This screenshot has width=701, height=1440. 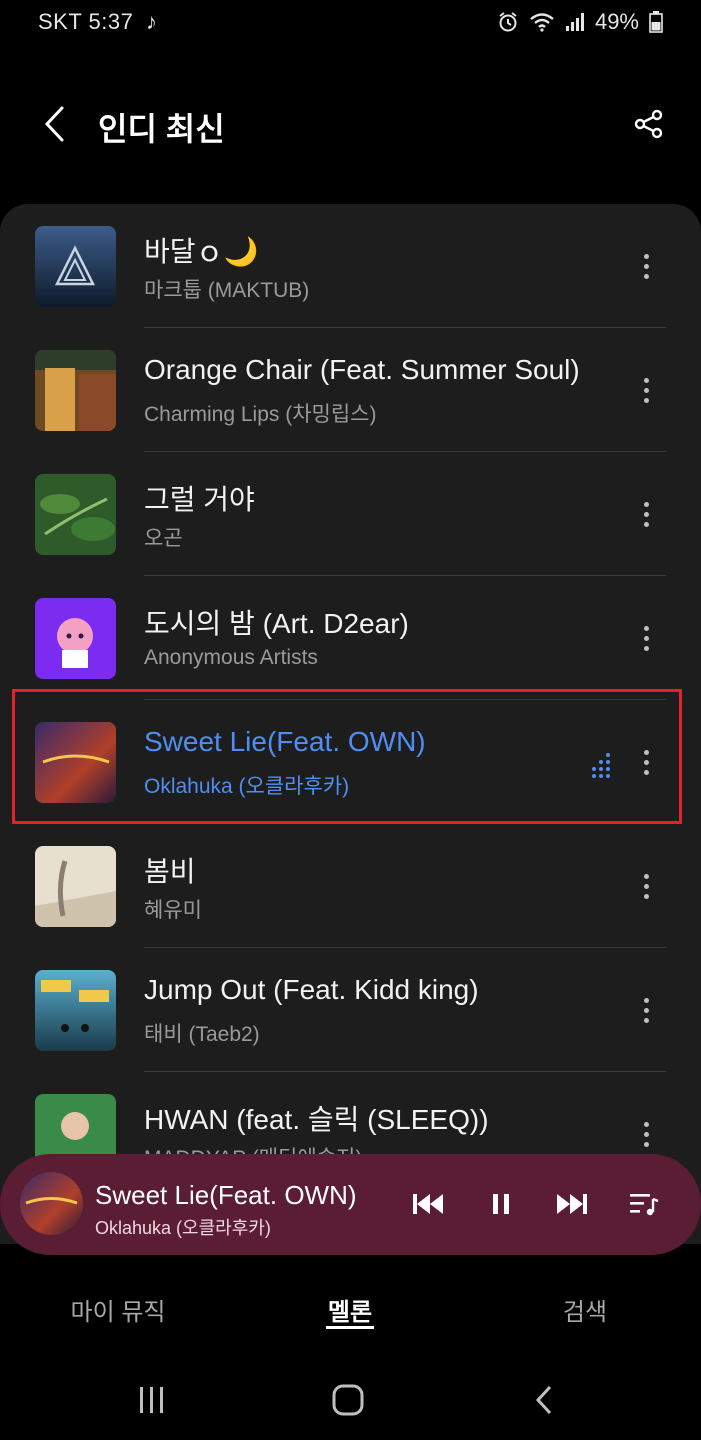 I want to click on now-playing-indicator-icon, so click(x=601, y=765).